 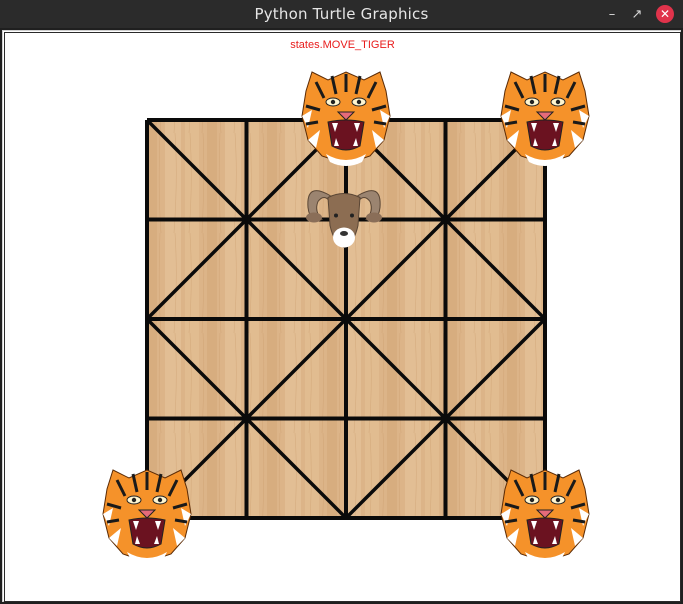 I want to click on window-title: Python Turtle Graphics, so click(x=341, y=14).